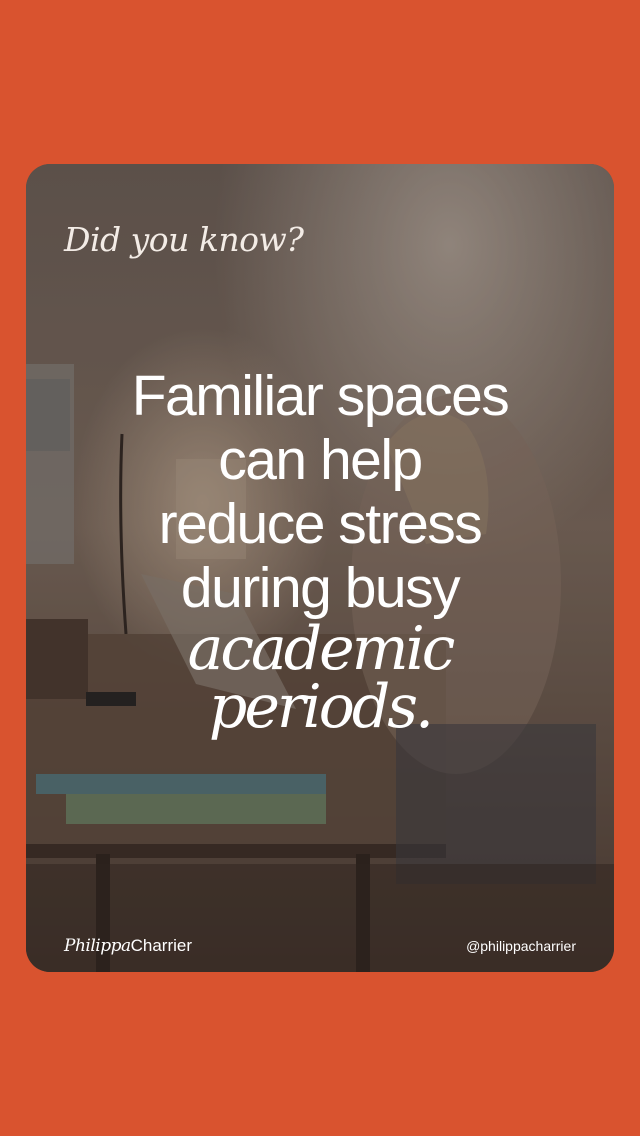 The image size is (640, 1136). I want to click on headline-italic-line: periods., so click(321, 707).